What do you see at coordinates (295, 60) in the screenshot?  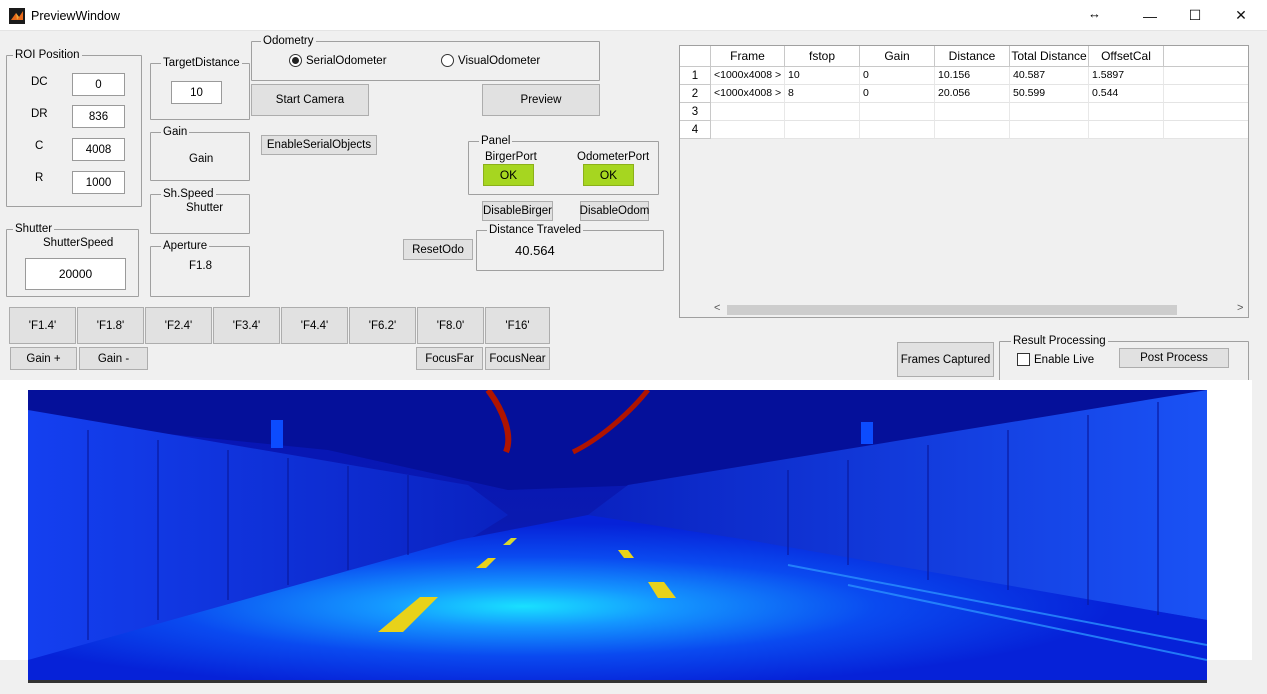 I see `serial-odometer-radio` at bounding box center [295, 60].